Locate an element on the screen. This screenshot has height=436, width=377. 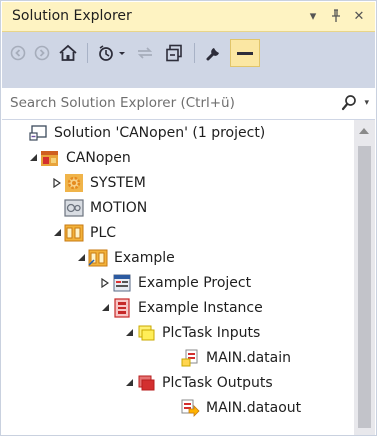
history-icon is located at coordinates (113, 53).